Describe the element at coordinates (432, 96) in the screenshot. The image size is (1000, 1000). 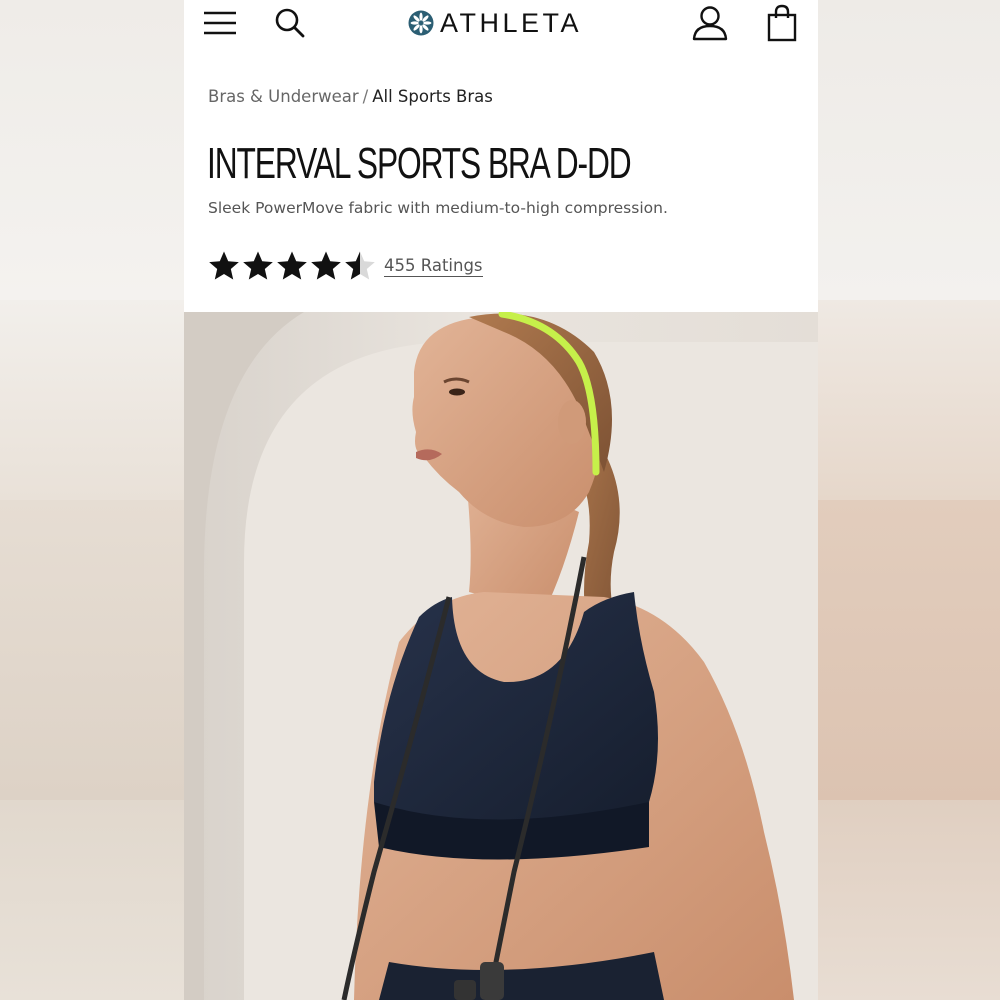
I see `breadcrumb-current-link: All Sports Bras` at that location.